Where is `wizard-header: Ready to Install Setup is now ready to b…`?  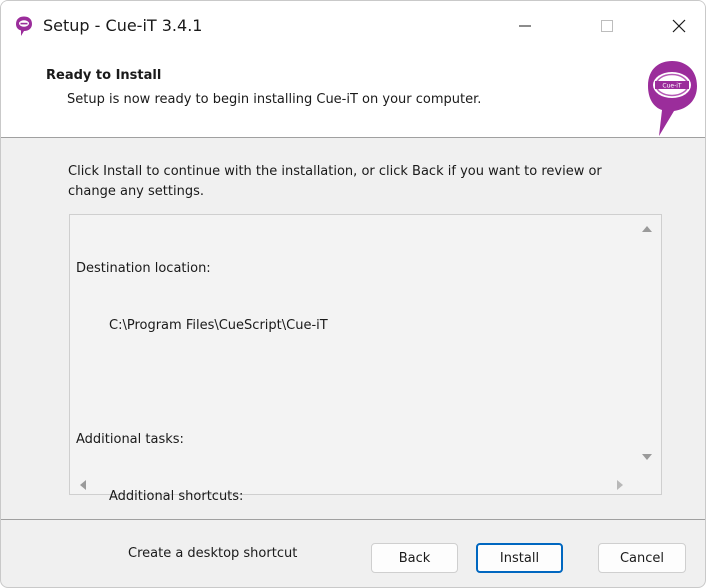 wizard-header: Ready to Install Setup is now ready to b… is located at coordinates (353, 94).